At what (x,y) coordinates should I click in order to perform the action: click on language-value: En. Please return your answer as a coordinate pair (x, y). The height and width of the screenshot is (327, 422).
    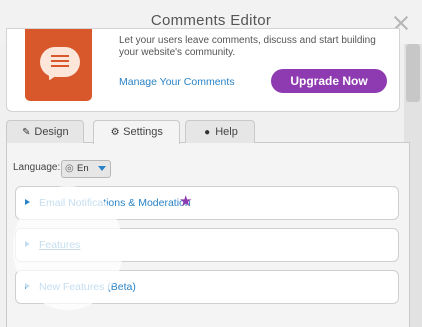
    Looking at the image, I should click on (83, 168).